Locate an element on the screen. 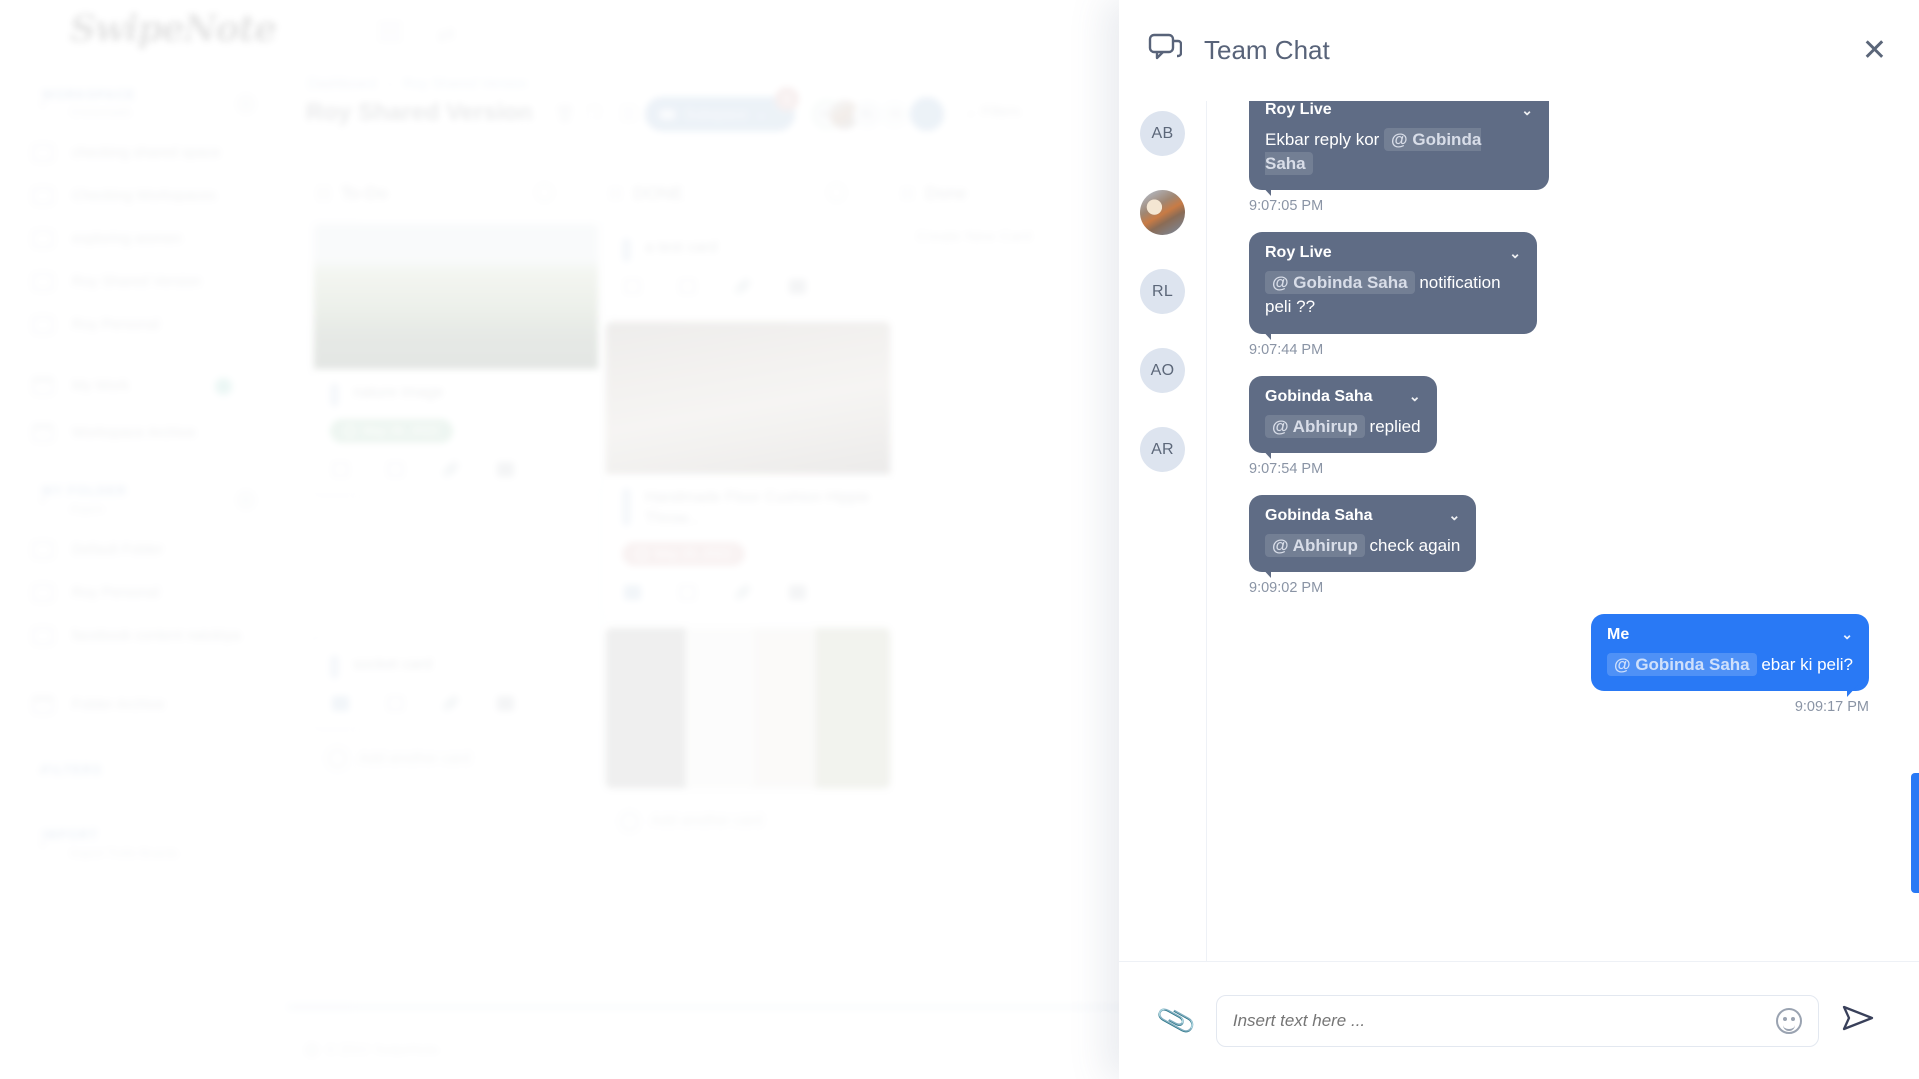 Image resolution: width=1919 pixels, height=1079 pixels. subspace-button: Subspace ⌄ is located at coordinates (720, 114).